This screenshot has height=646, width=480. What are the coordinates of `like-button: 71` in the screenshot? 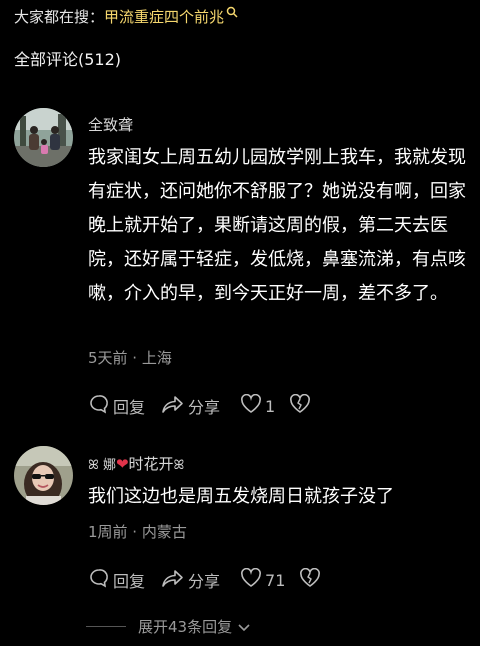 It's located at (263, 579).